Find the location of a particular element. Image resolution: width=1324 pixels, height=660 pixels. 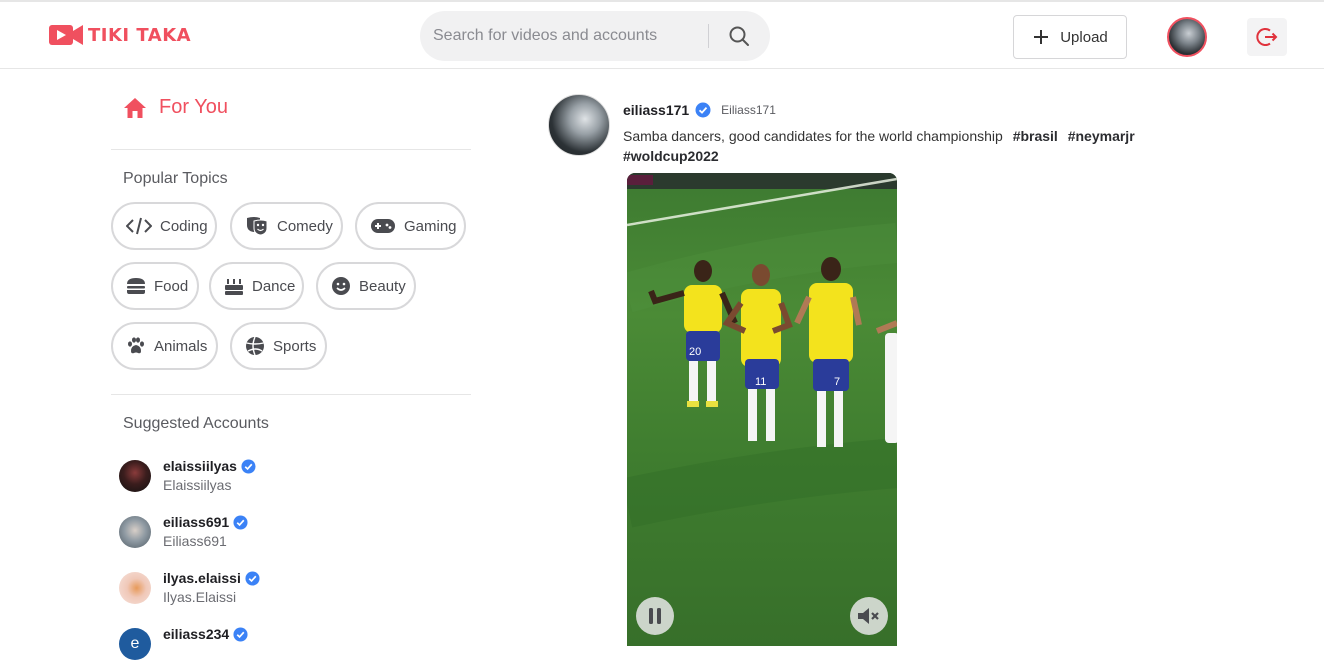

account-username: elaissiilyas is located at coordinates (200, 466).